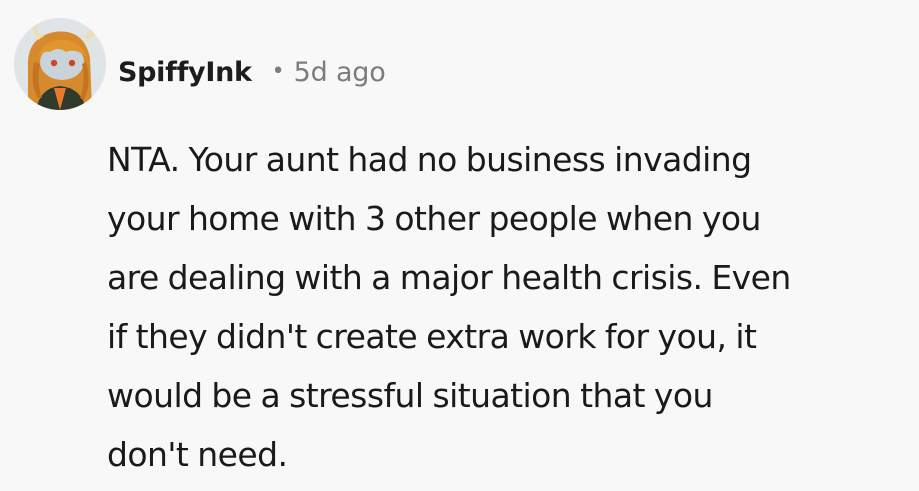 The height and width of the screenshot is (491, 919). Describe the element at coordinates (429, 159) in the screenshot. I see `comment-body-line: NTA. Your aunt had no business invading` at that location.